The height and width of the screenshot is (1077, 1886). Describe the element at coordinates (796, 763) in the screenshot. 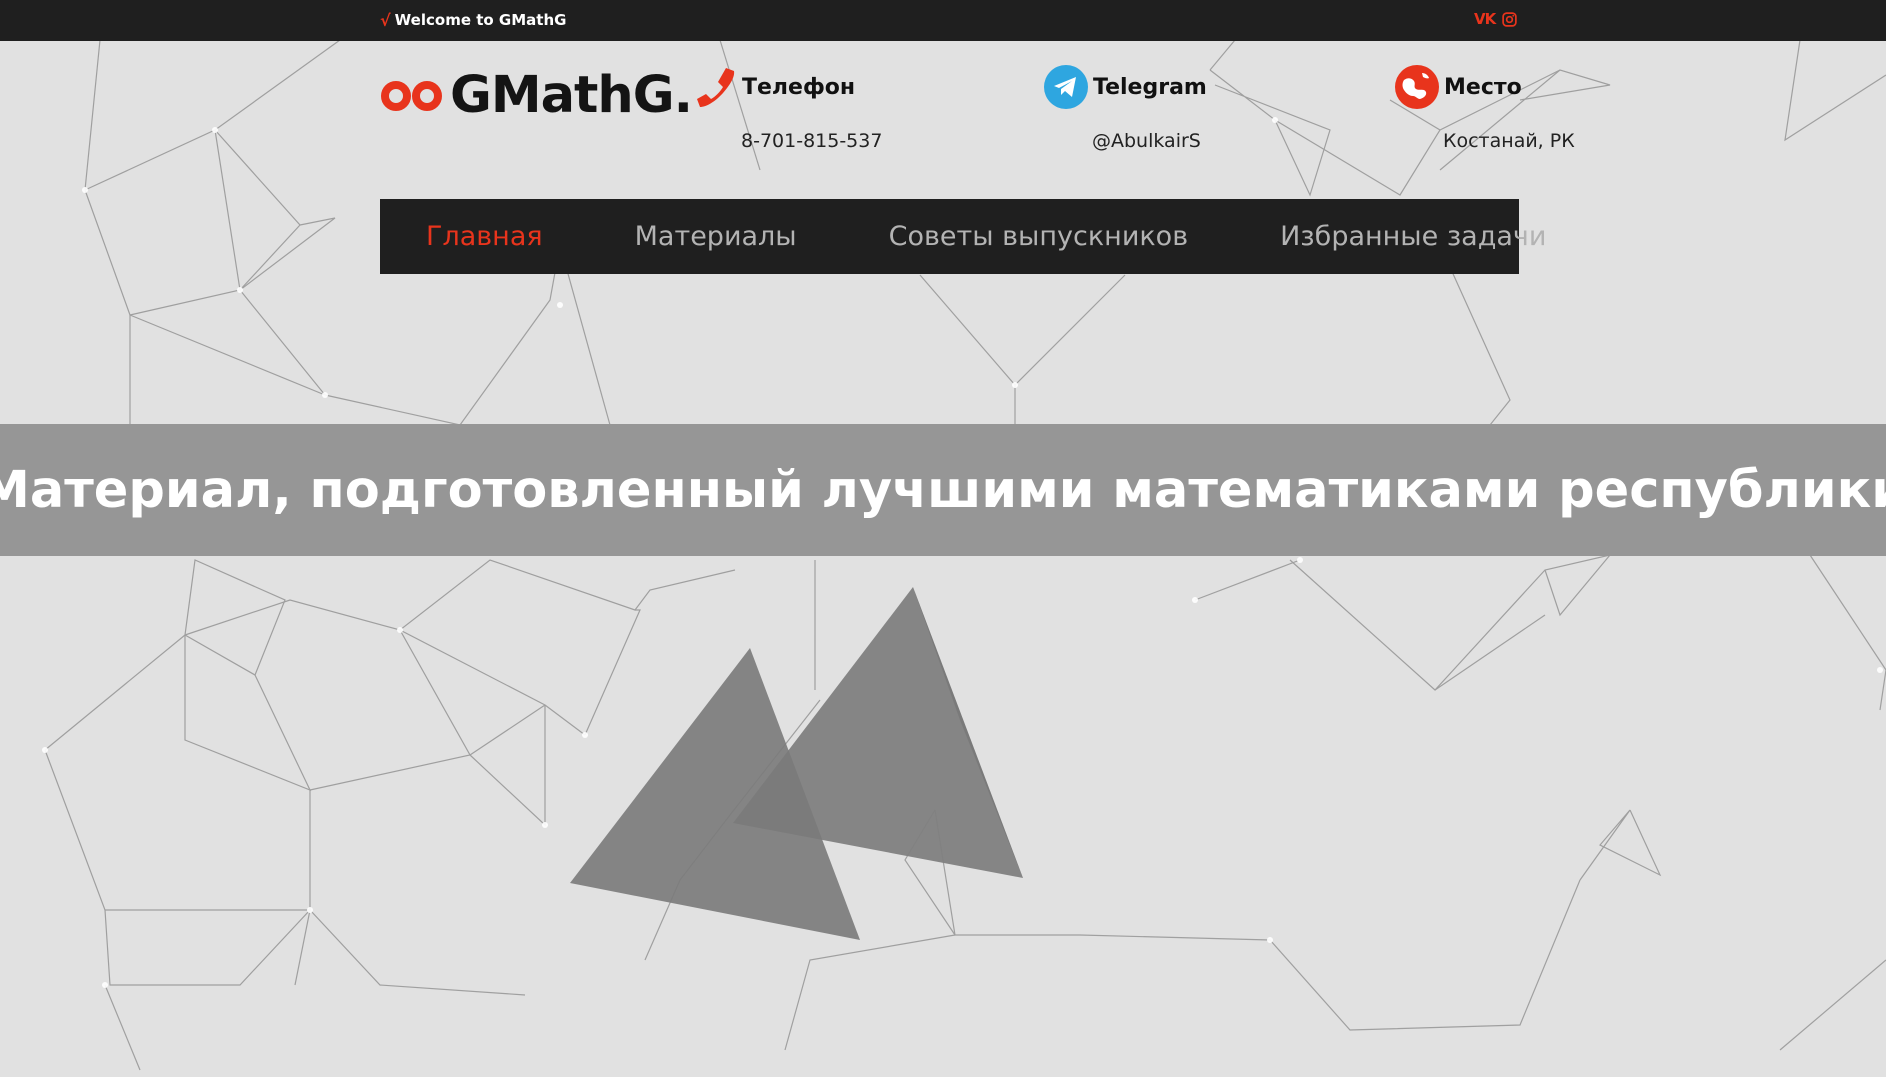

I see `triangles-illustration` at that location.